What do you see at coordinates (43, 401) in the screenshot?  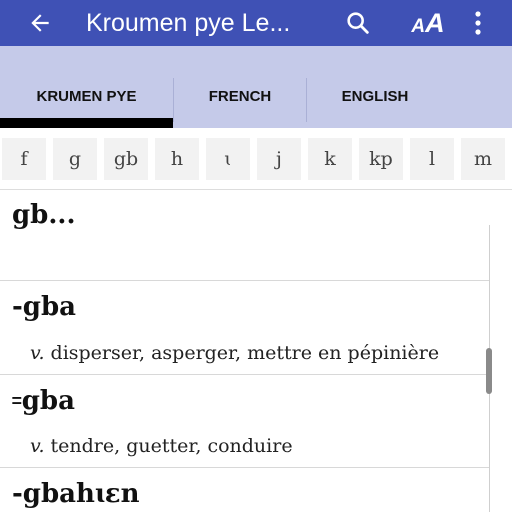 I see `entry-headword: ꞊gba` at bounding box center [43, 401].